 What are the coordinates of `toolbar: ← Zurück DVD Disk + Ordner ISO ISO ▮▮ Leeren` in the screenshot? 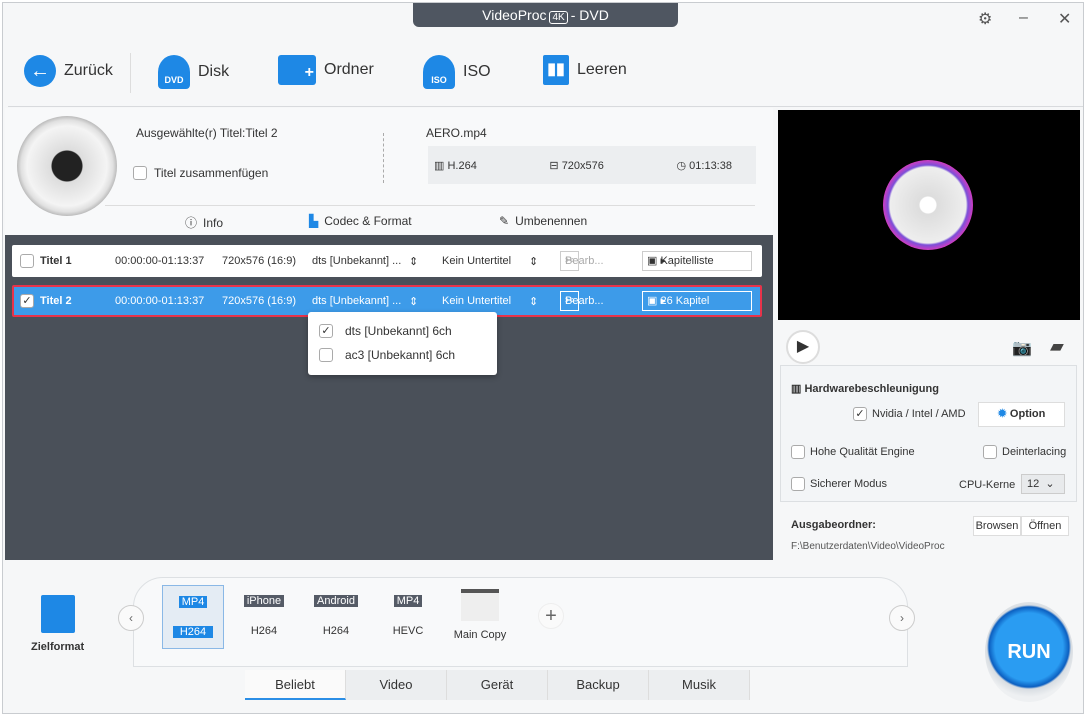 It's located at (545, 76).